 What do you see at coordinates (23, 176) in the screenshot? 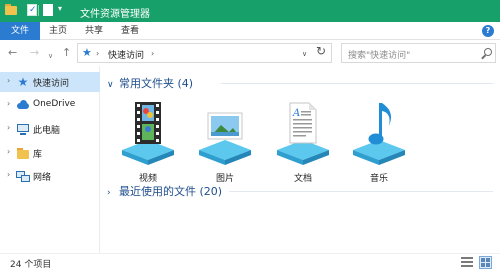
I see `network-icon` at bounding box center [23, 176].